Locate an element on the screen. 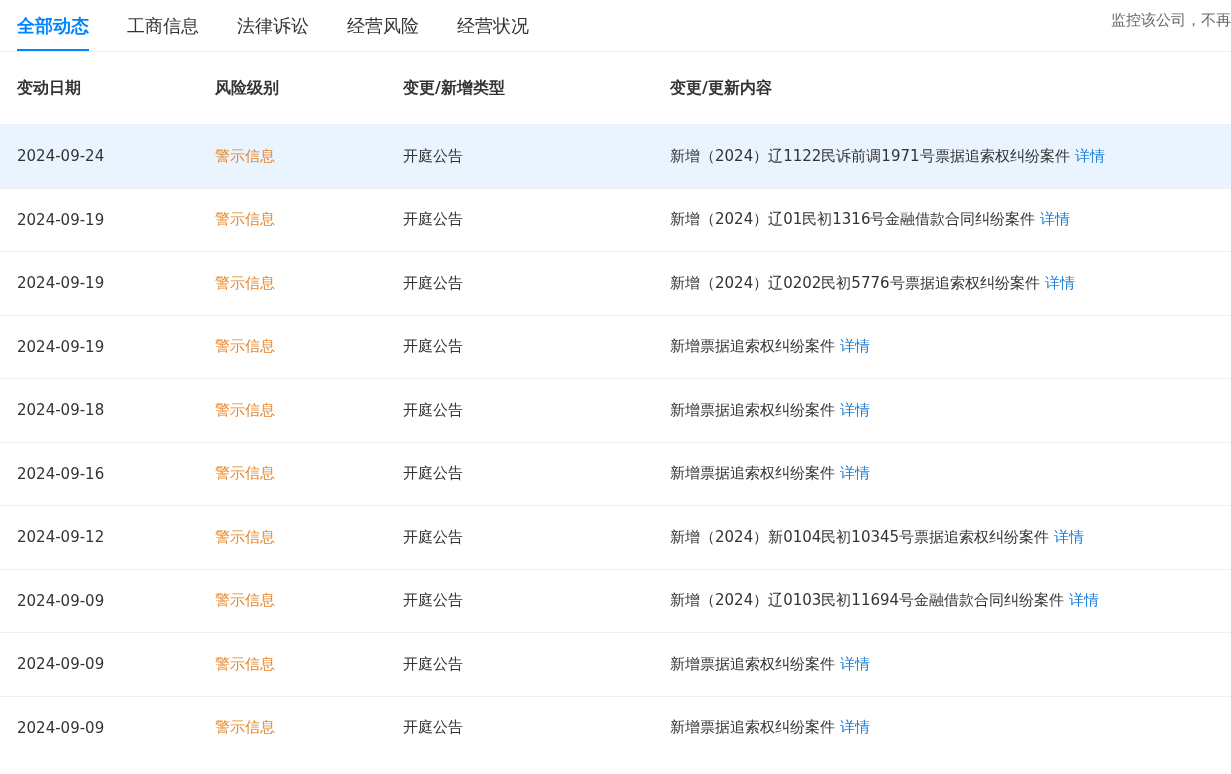 This screenshot has width=1231, height=774. date-cell-text: 2024-09-24 is located at coordinates (61, 156).